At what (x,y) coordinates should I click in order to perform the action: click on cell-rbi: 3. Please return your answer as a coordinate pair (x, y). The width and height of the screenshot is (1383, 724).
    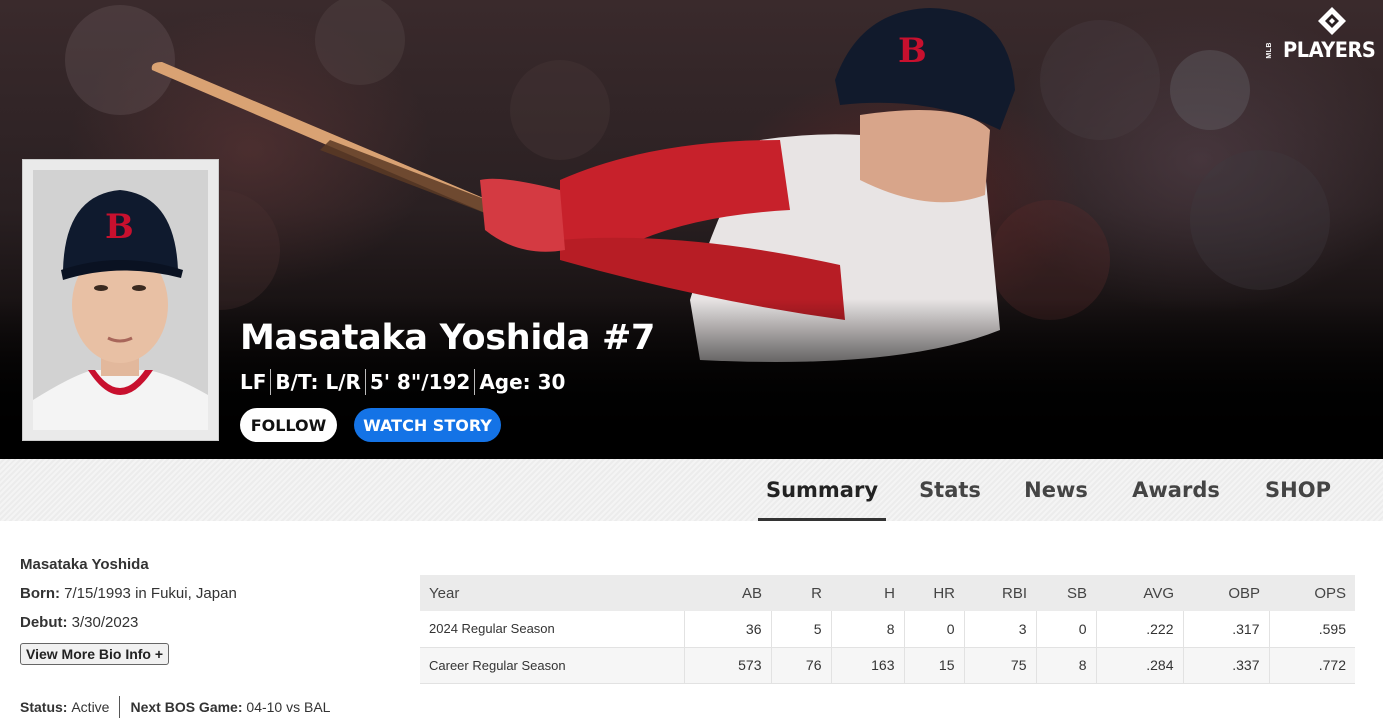
    Looking at the image, I should click on (999, 629).